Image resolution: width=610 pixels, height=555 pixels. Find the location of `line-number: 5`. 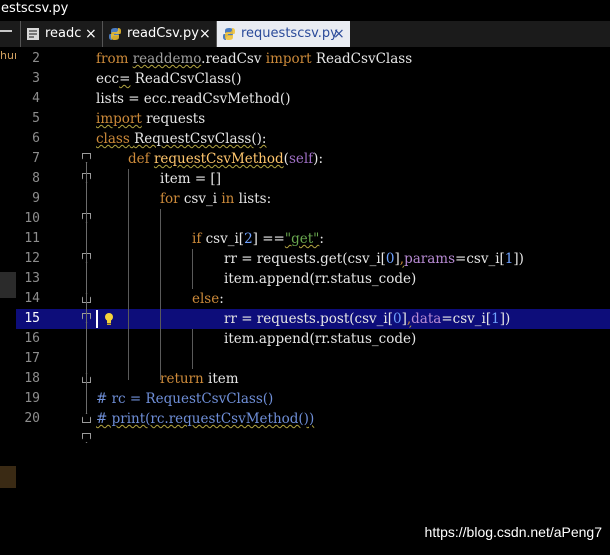

line-number: 5 is located at coordinates (36, 118).